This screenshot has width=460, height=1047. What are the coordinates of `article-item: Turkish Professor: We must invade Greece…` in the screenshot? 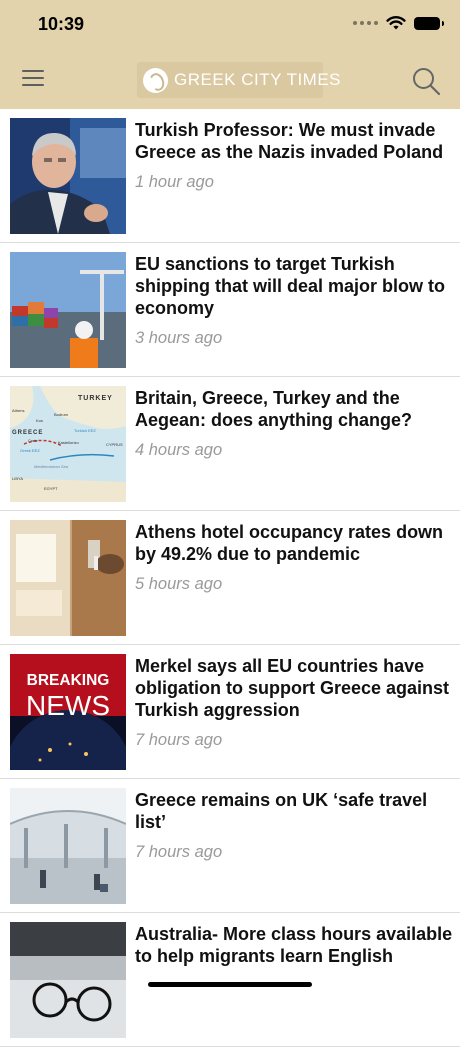 It's located at (230, 176).